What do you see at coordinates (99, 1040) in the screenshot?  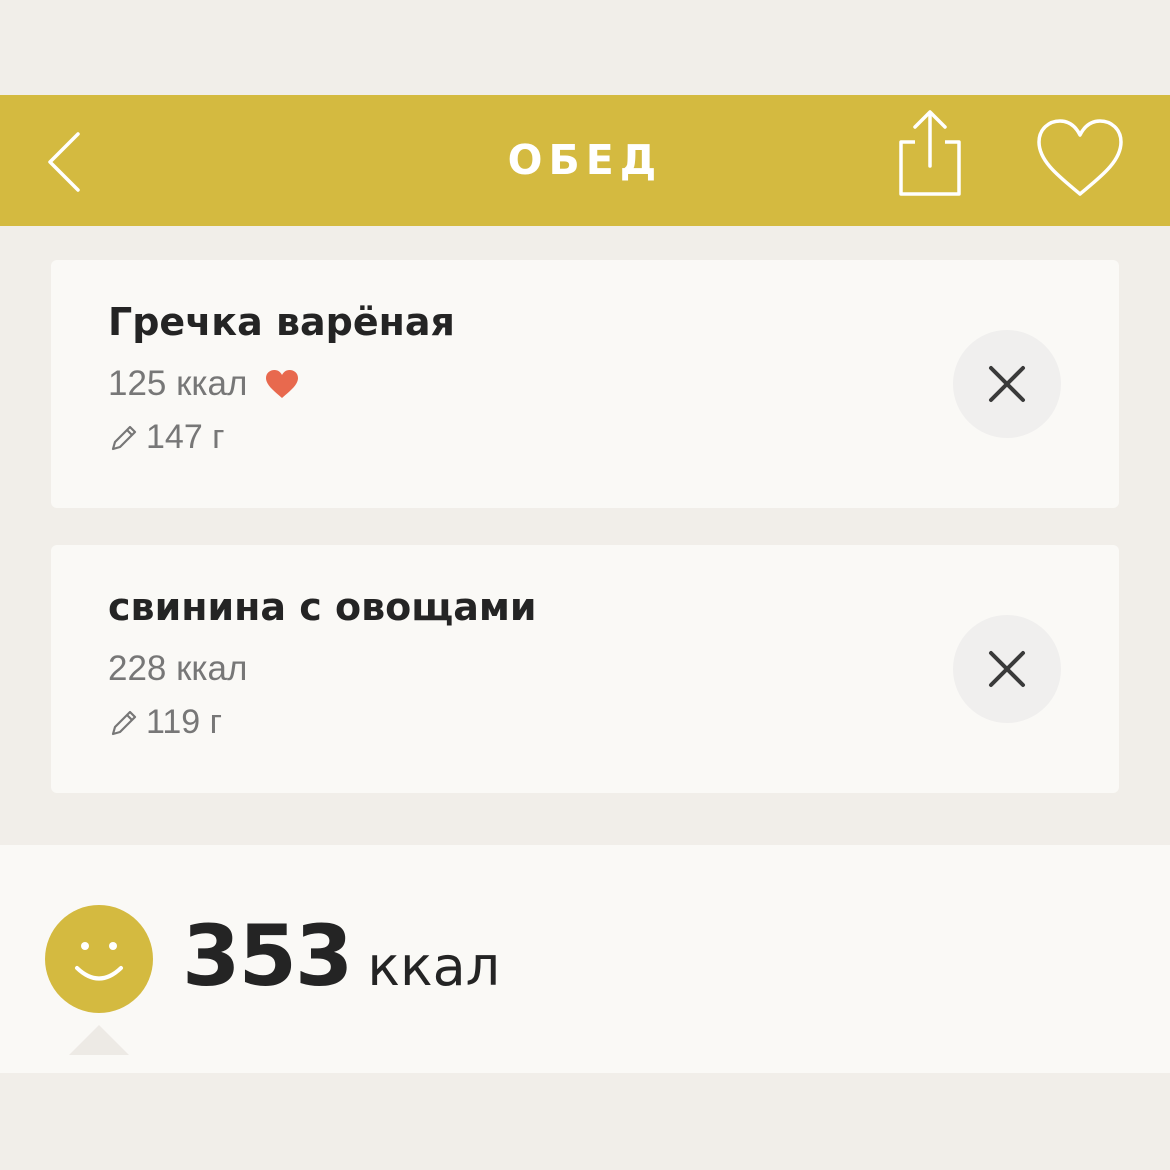 I see `pointer-triangle` at bounding box center [99, 1040].